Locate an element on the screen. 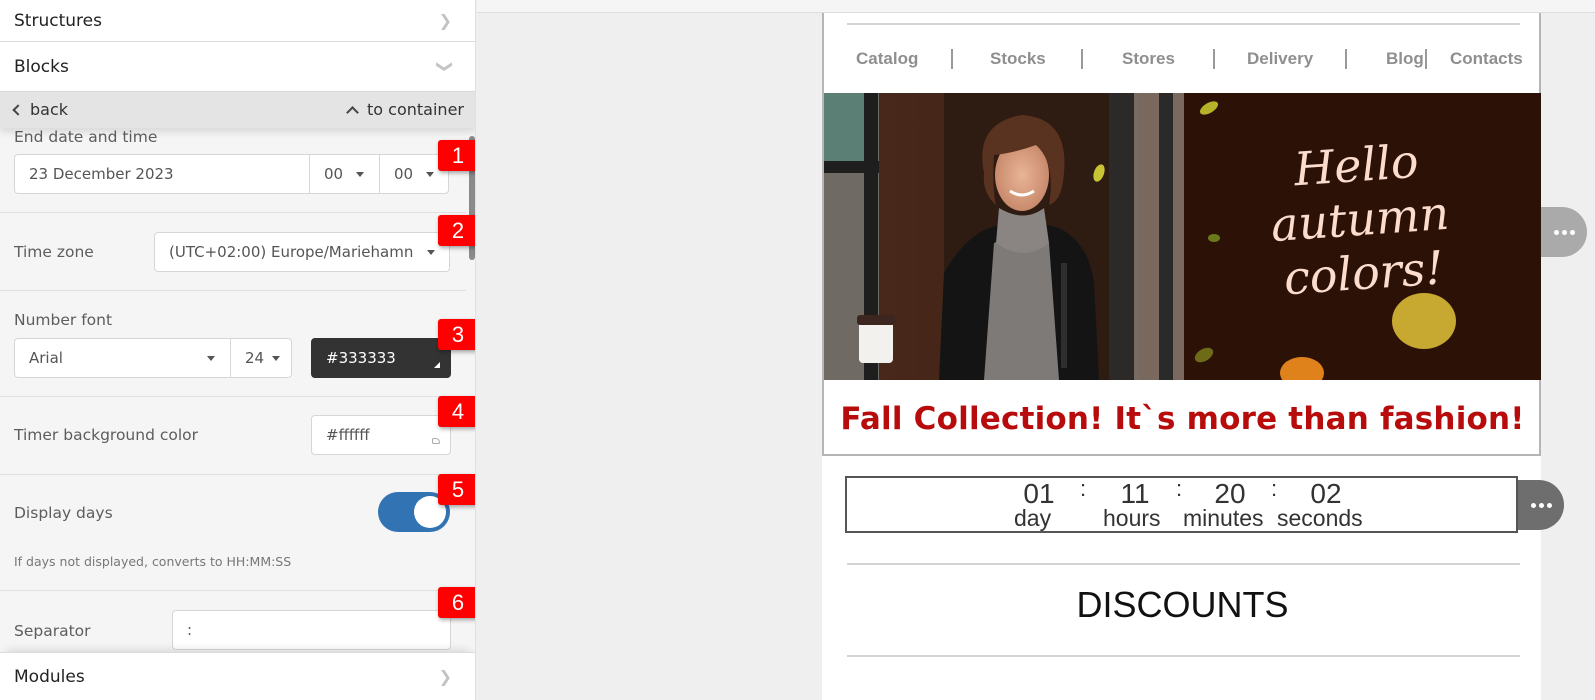 The image size is (1595, 700). eyedropper-icon is located at coordinates (436, 441).